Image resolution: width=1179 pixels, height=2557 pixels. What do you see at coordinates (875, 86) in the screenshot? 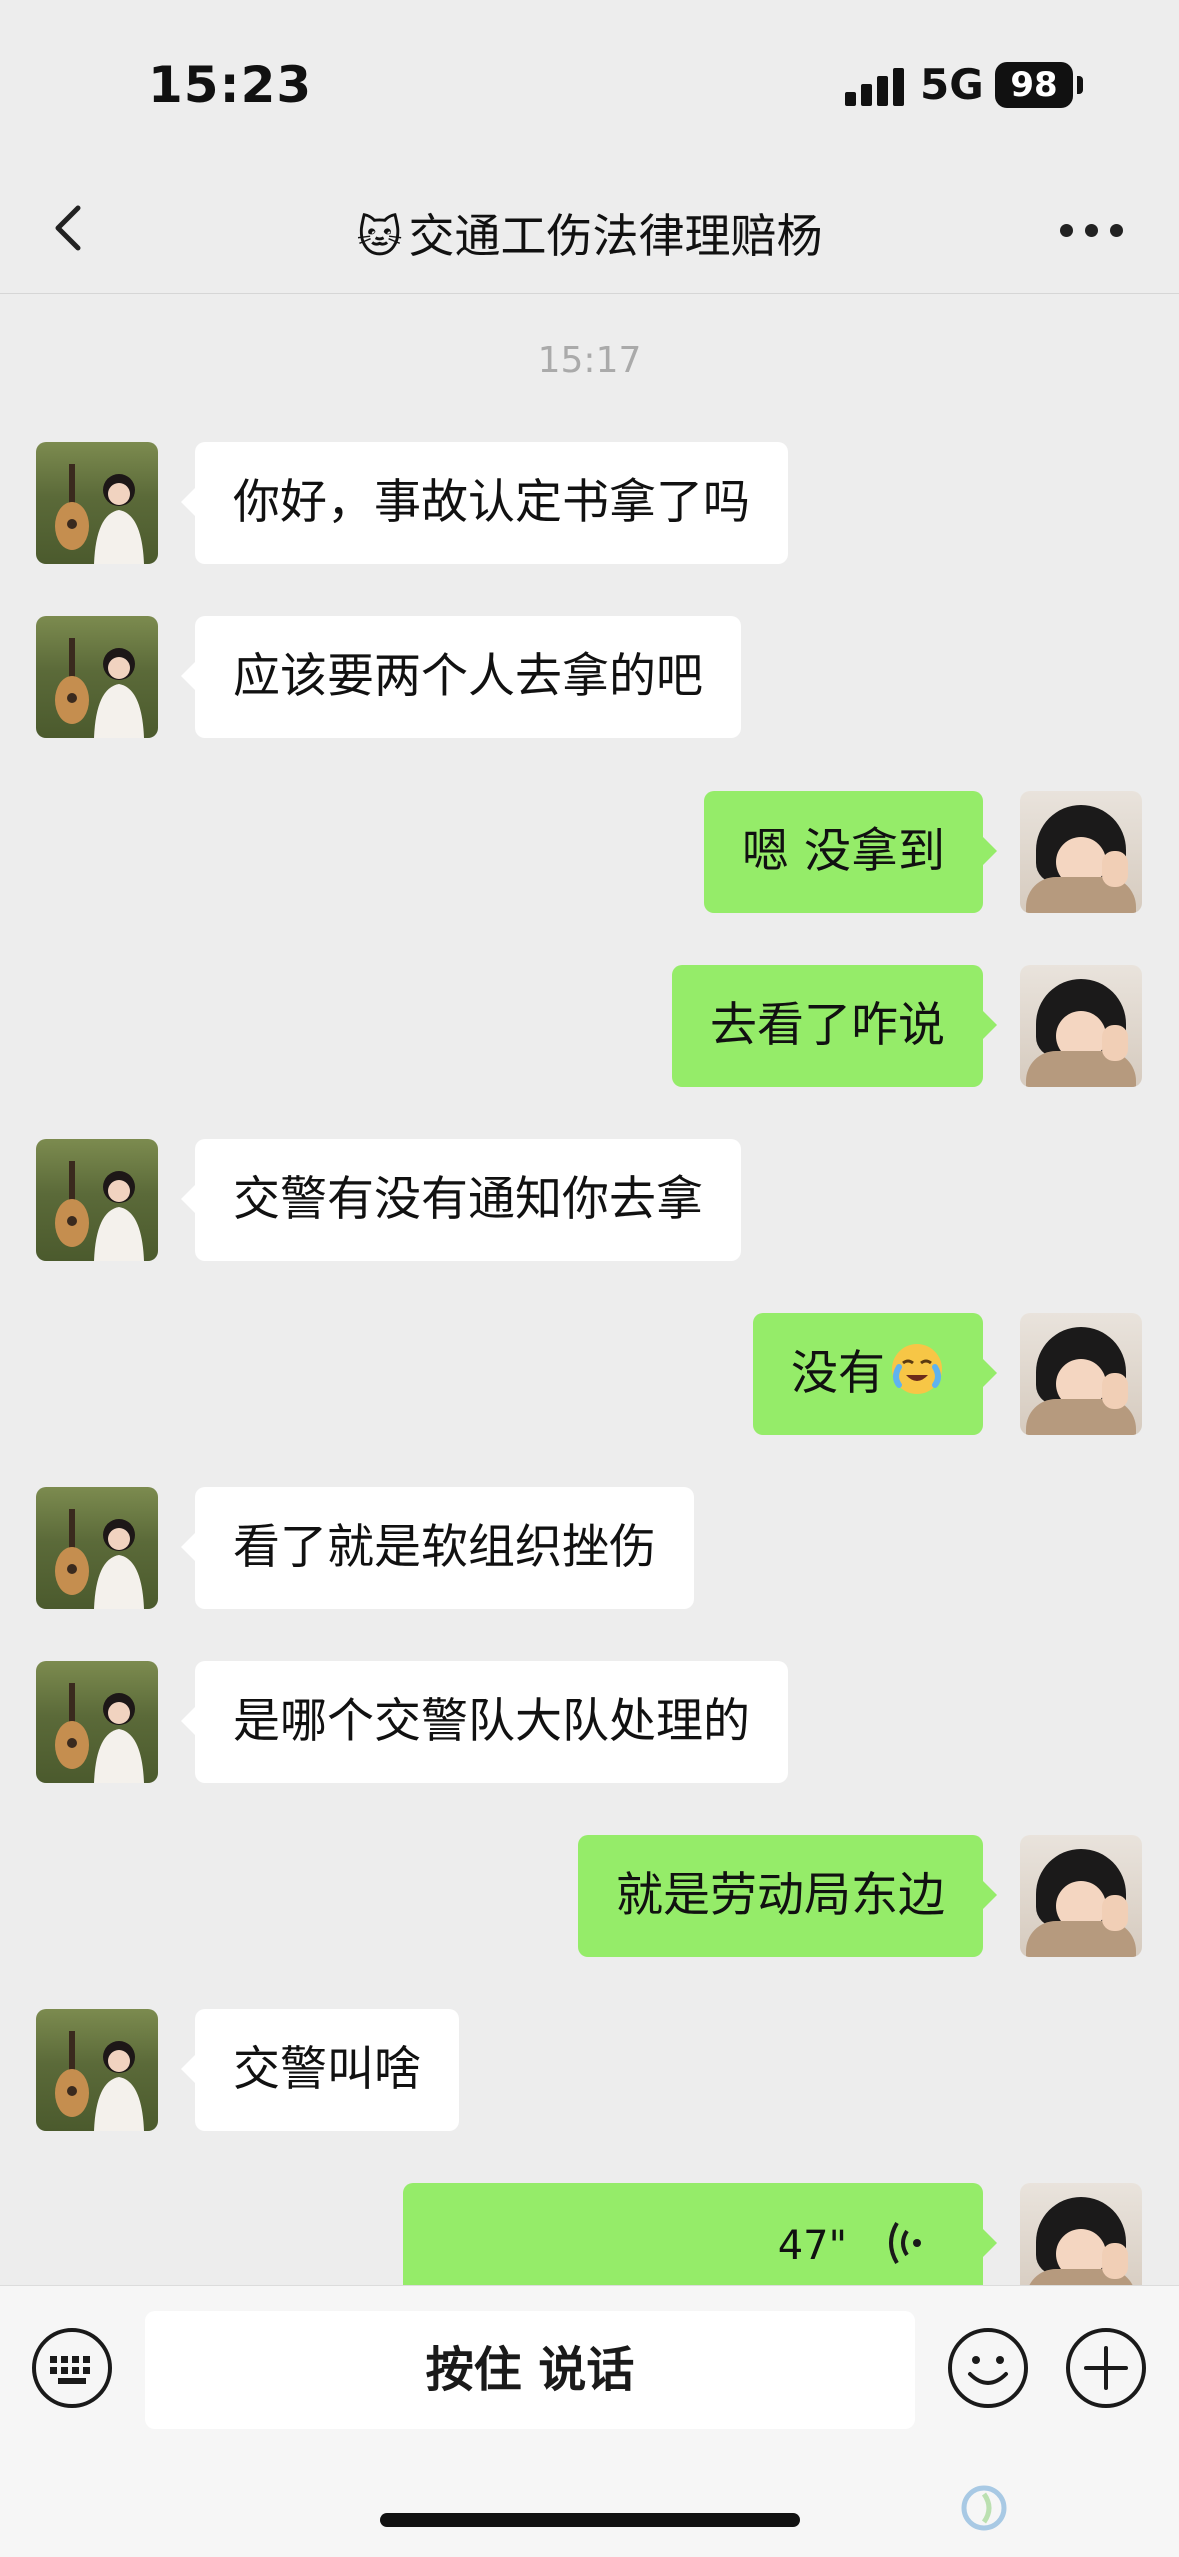
I see `signal-icon` at bounding box center [875, 86].